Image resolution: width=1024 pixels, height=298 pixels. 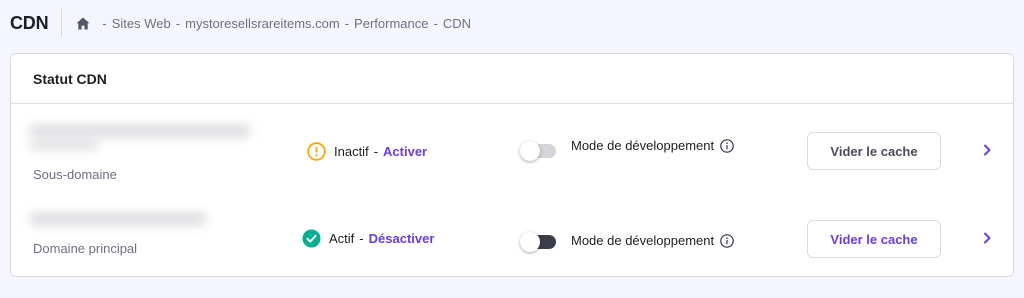 What do you see at coordinates (456, 23) in the screenshot?
I see `breadcrumb-item-cdn: CDN` at bounding box center [456, 23].